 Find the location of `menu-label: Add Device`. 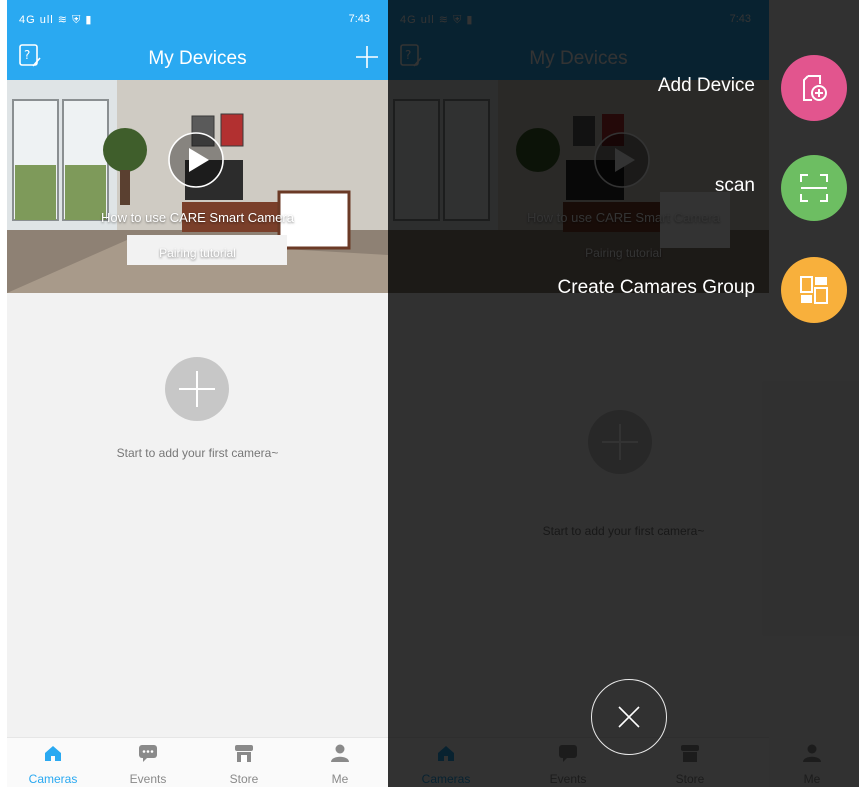

menu-label: Add Device is located at coordinates (706, 85).